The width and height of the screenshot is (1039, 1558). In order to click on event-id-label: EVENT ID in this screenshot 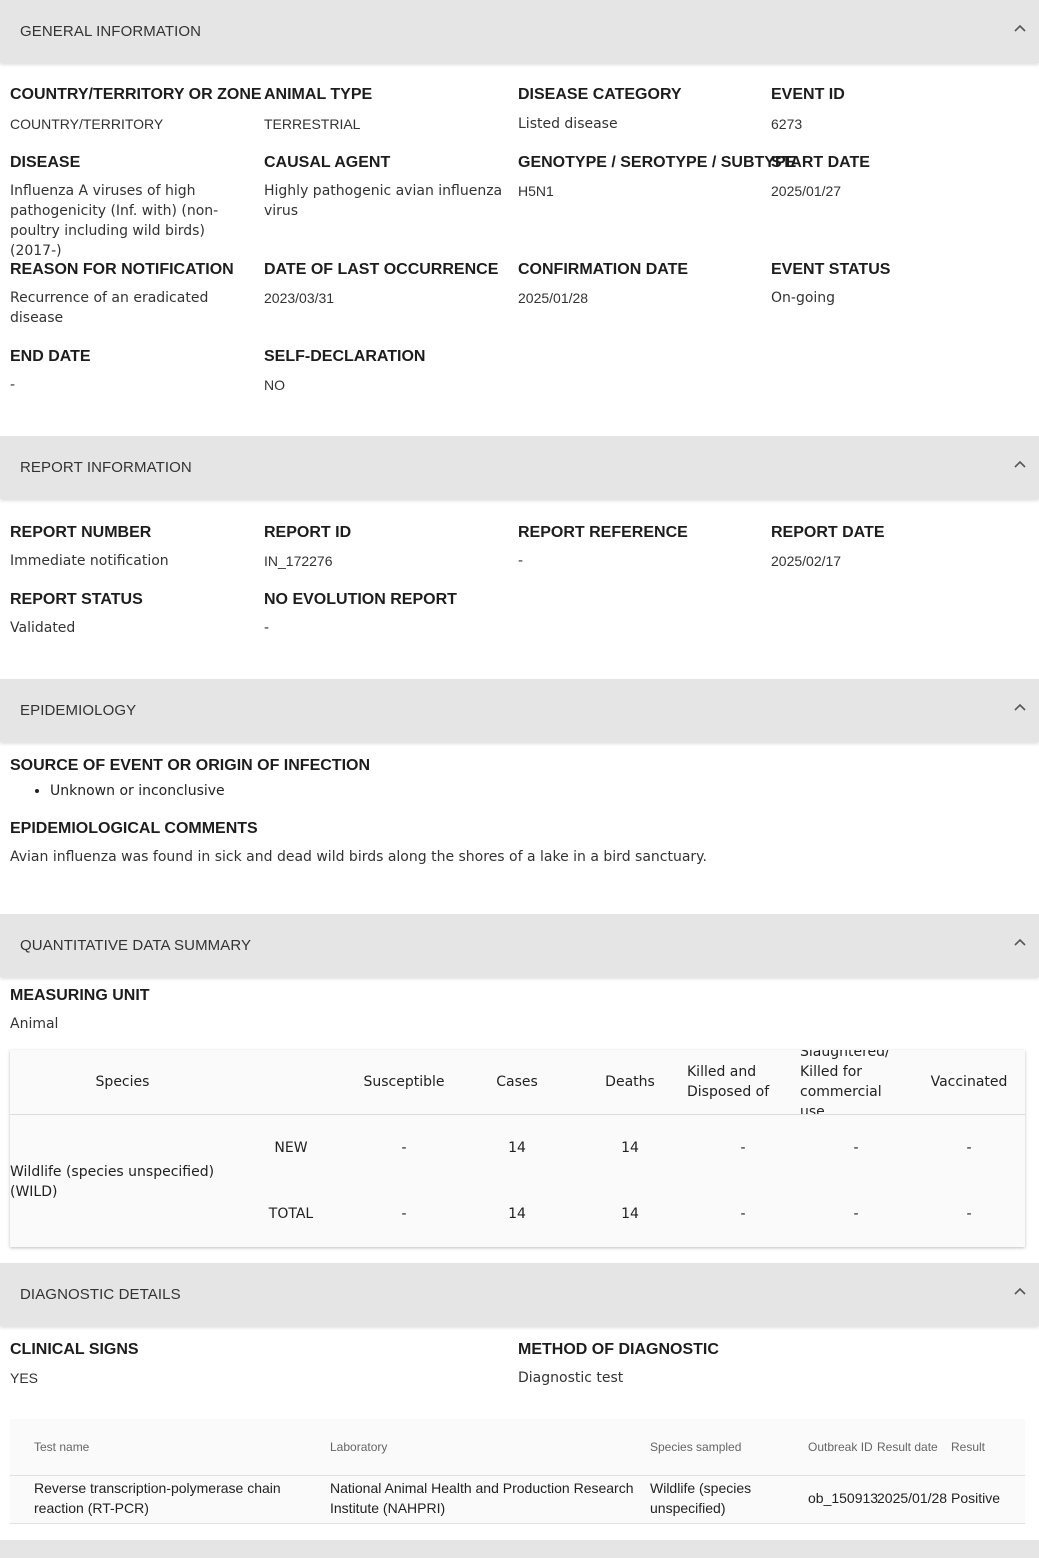, I will do `click(808, 94)`.